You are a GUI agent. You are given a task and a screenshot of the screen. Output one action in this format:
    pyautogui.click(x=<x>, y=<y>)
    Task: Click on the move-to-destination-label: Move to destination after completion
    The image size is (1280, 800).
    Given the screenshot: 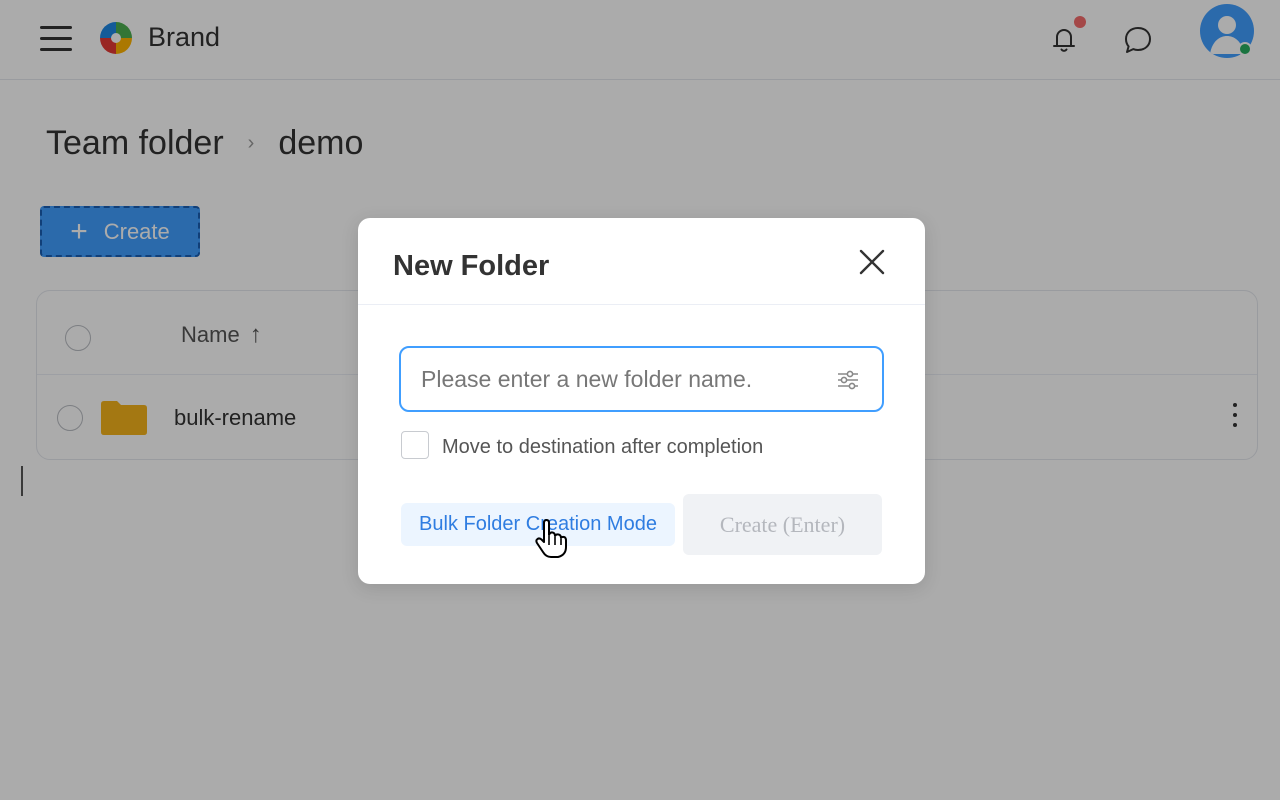 What is the action you would take?
    pyautogui.click(x=602, y=447)
    